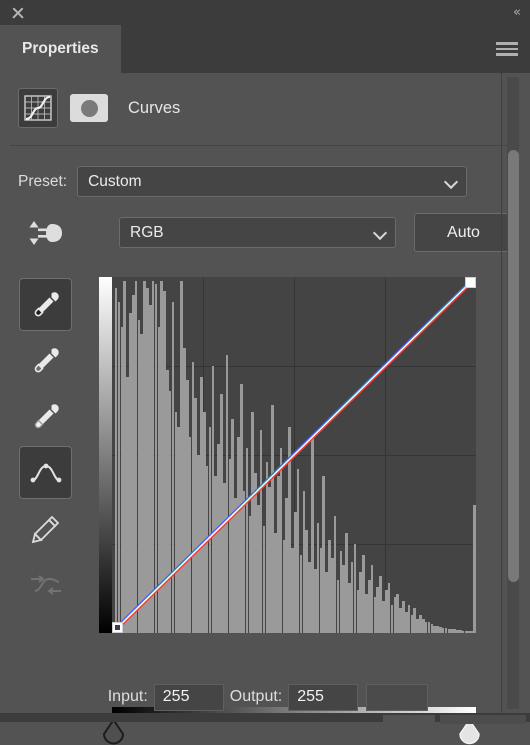 Image resolution: width=530 pixels, height=745 pixels. I want to click on panel-tab-strip: Properties, so click(265, 49).